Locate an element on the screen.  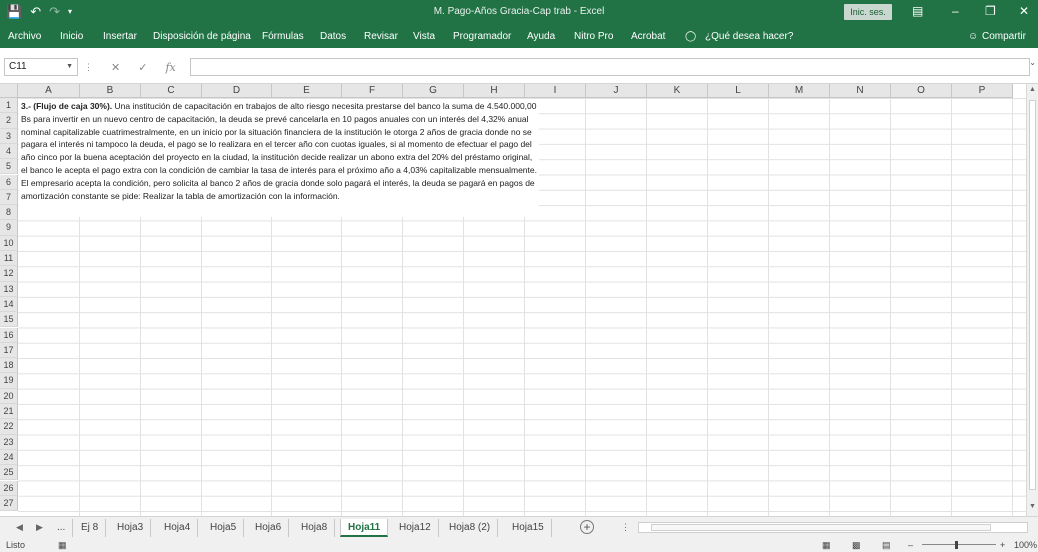
row-header-10: 10 is located at coordinates (9, 243).